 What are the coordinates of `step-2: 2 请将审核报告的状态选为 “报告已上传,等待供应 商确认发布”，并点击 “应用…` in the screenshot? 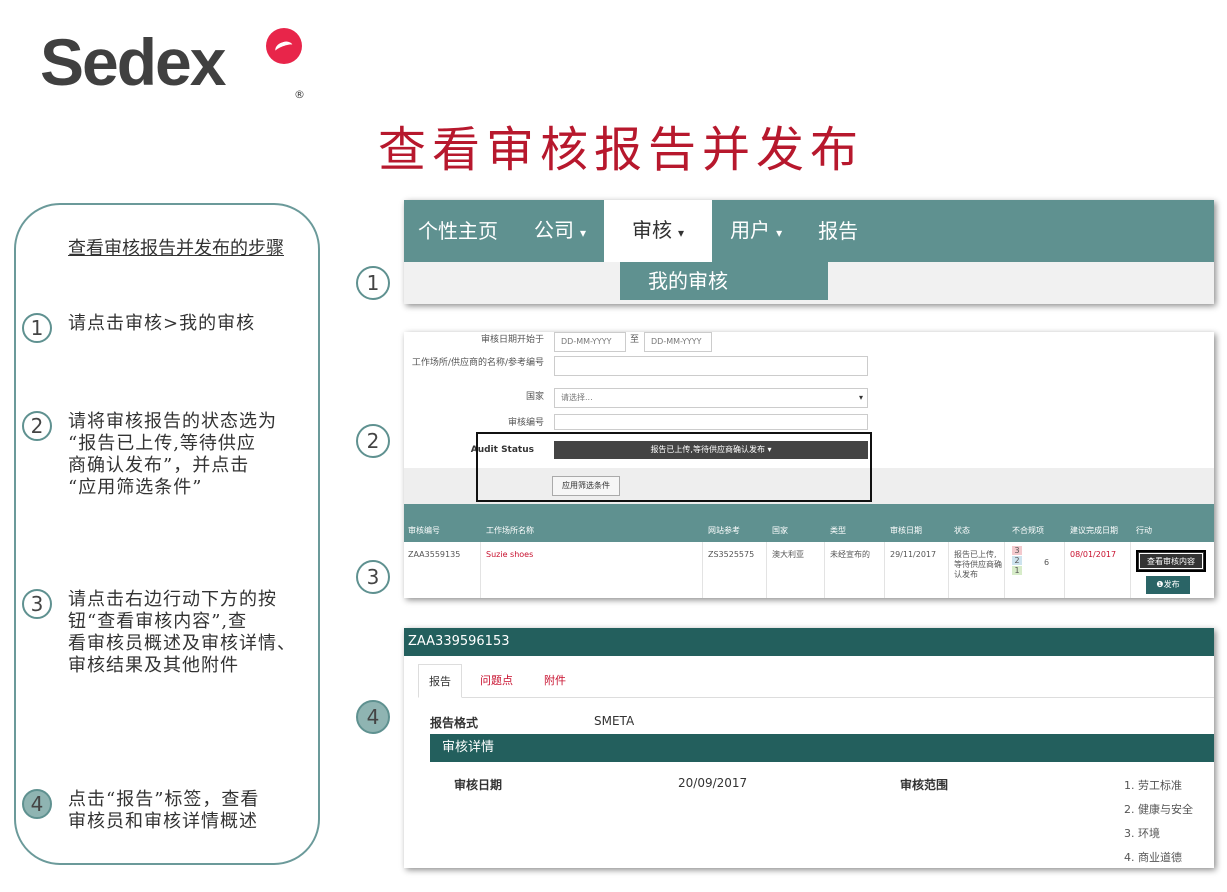 It's located at (172, 455).